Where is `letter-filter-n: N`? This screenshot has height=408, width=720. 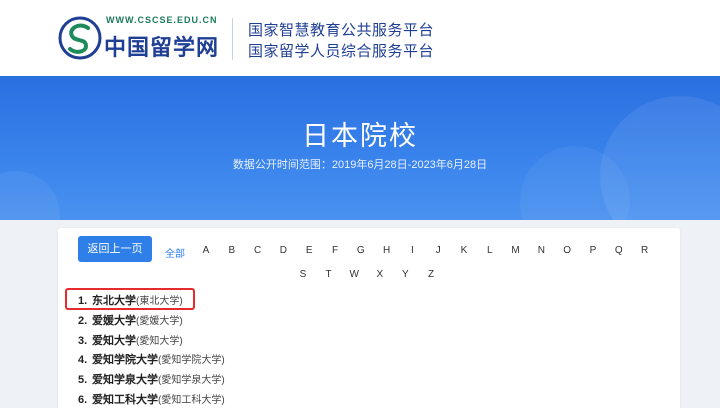 letter-filter-n: N is located at coordinates (541, 250).